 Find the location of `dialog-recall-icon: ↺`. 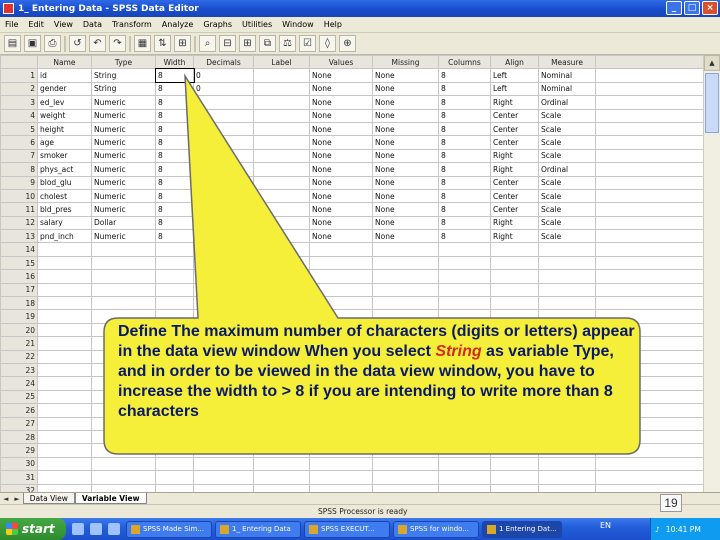

dialog-recall-icon: ↺ is located at coordinates (77, 43).